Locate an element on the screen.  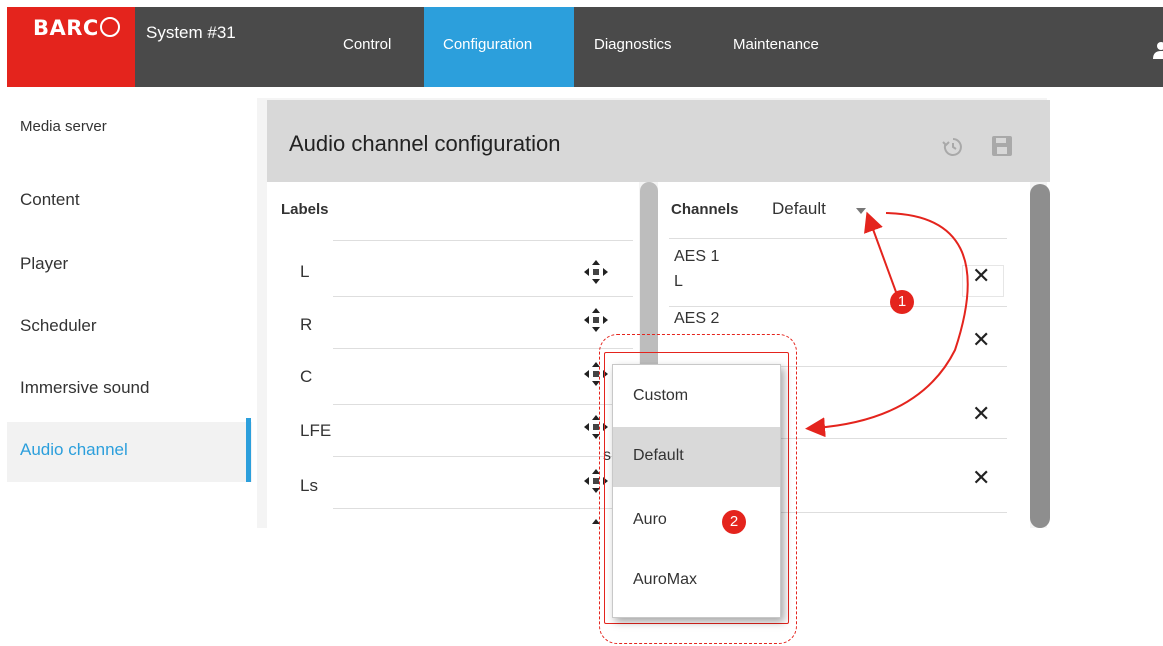
sidebar-item-audio-channel: Audio channel is located at coordinates (74, 450).